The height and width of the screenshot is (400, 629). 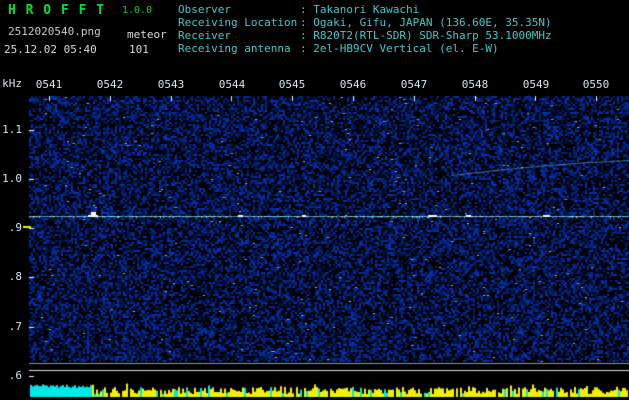 What do you see at coordinates (292, 84) in the screenshot?
I see `time-tick-label: 0545` at bounding box center [292, 84].